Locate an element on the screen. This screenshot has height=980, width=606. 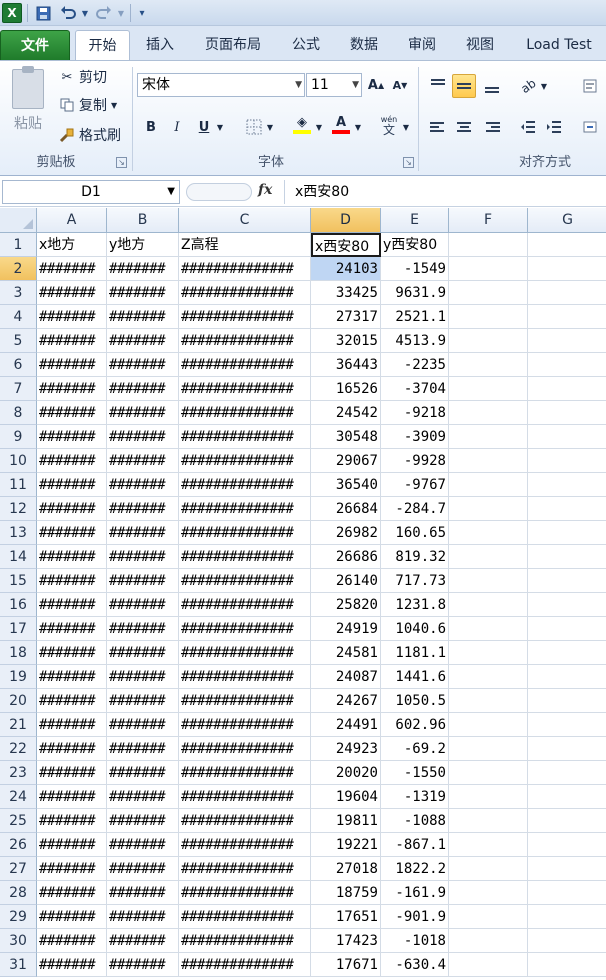
table-cell: 20020 is located at coordinates (346, 773).